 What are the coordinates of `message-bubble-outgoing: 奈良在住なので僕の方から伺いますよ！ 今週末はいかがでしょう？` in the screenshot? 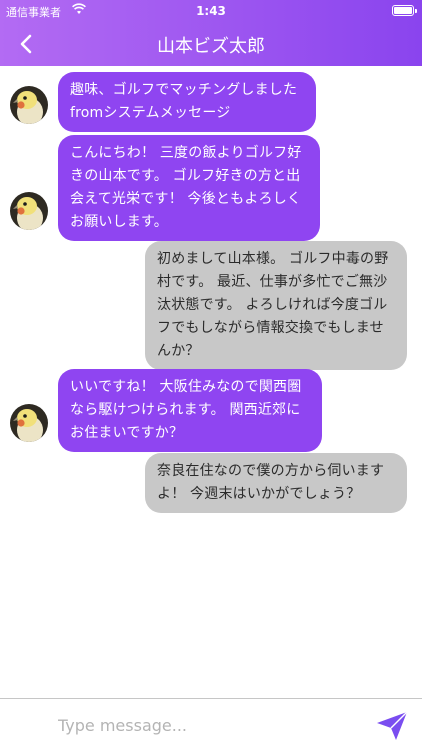 It's located at (276, 483).